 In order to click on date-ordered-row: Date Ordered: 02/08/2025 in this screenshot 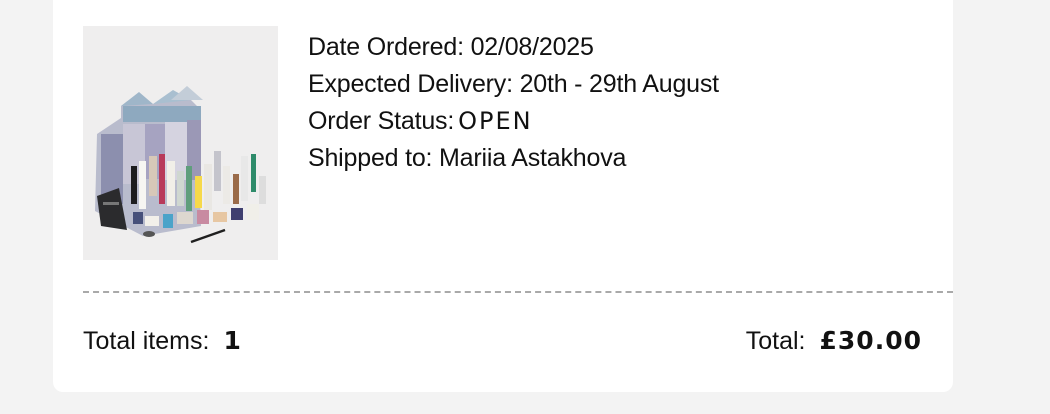, I will do `click(513, 47)`.